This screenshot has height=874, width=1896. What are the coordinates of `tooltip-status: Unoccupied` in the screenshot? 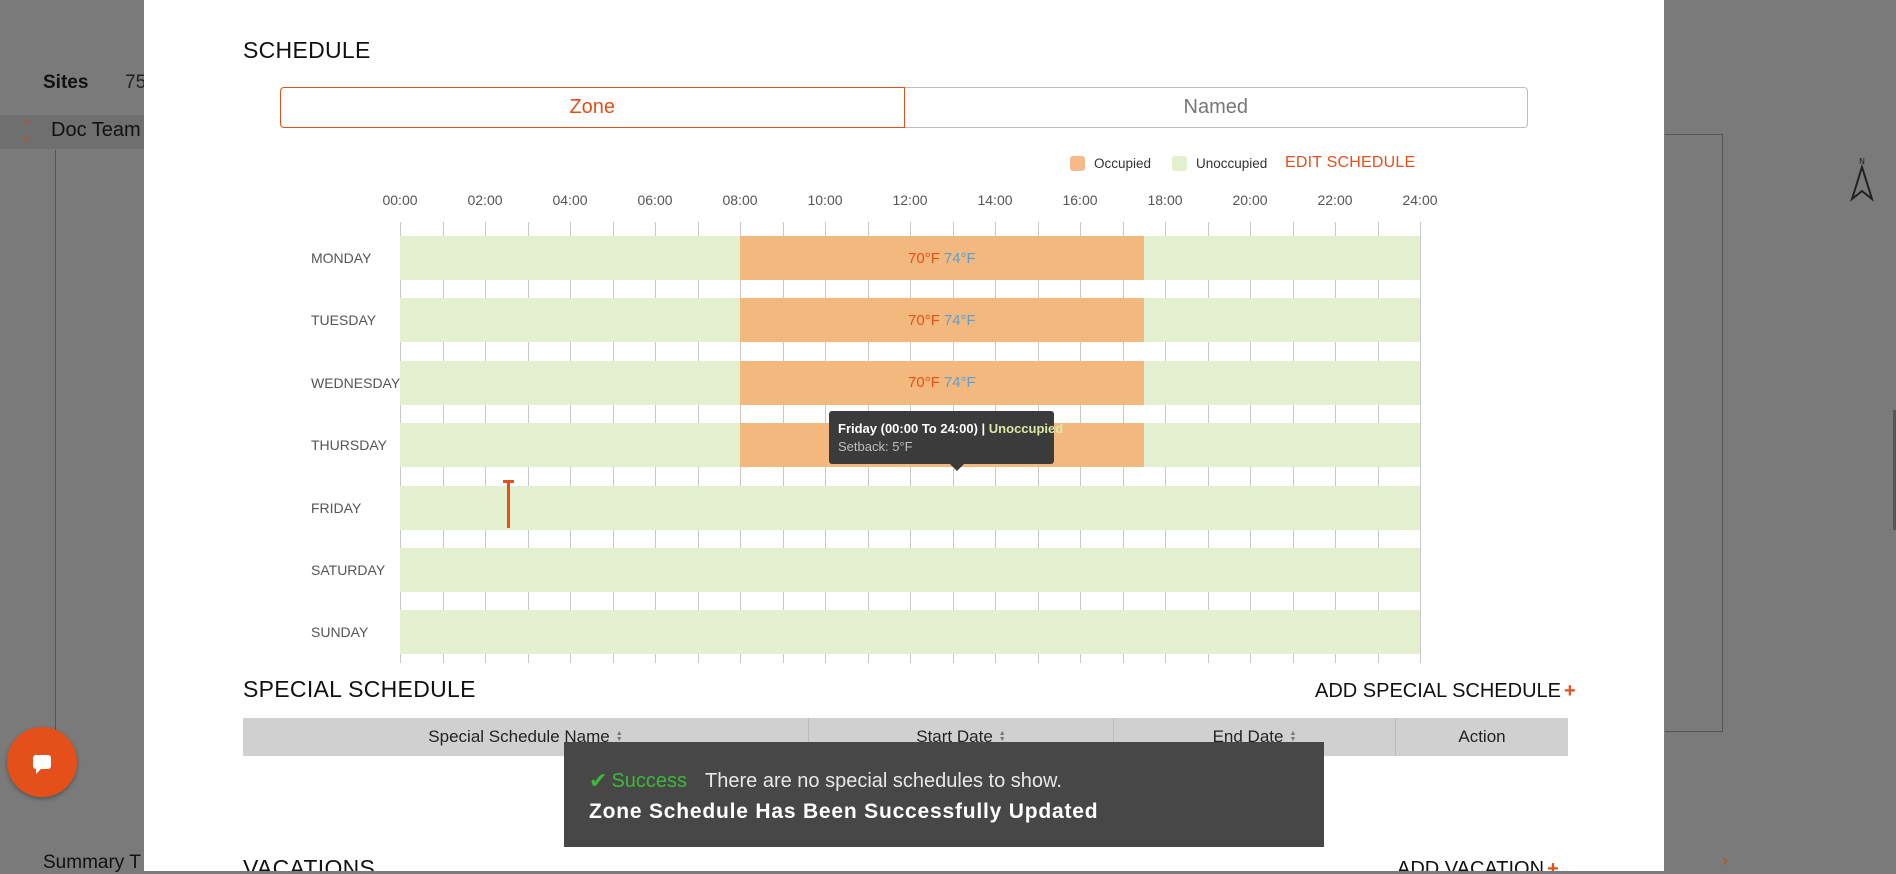 It's located at (1026, 428).